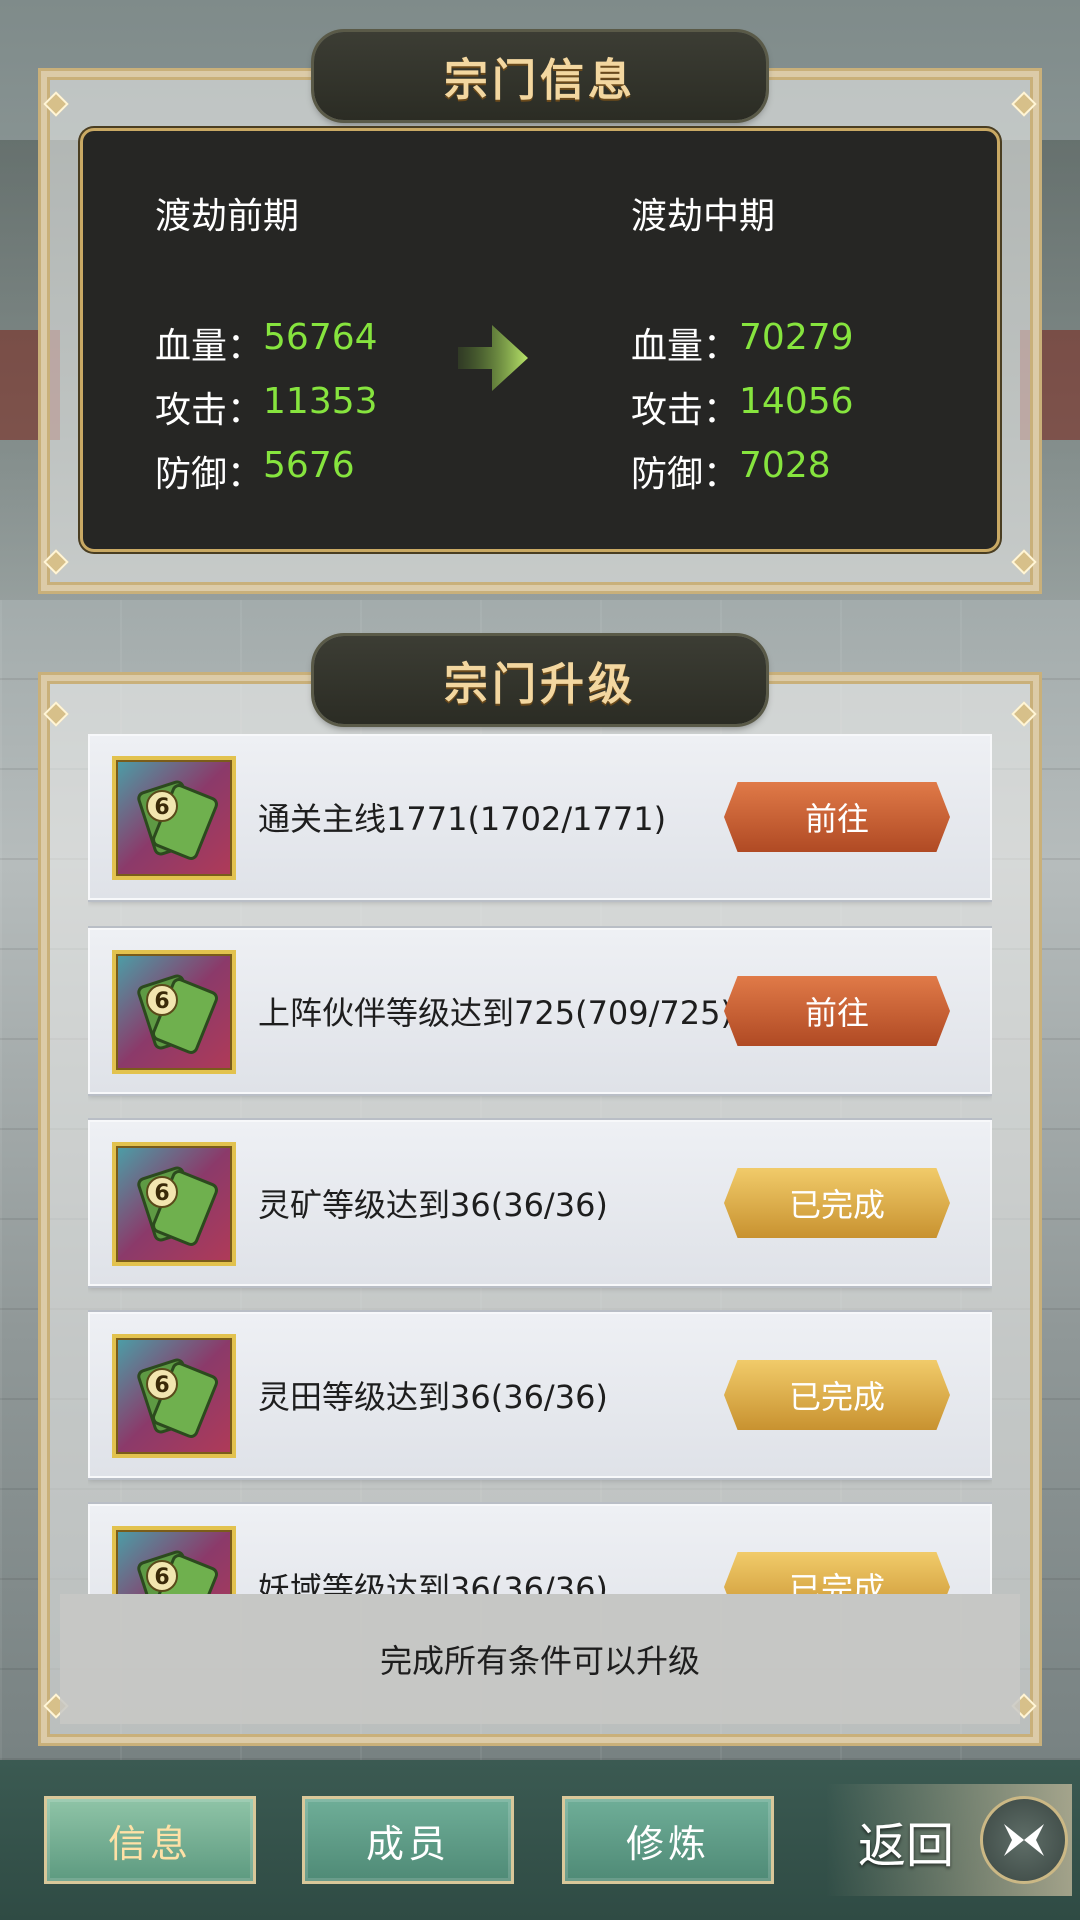 This screenshot has height=1920, width=1080. Describe the element at coordinates (796, 401) in the screenshot. I see `next-atk-value: 14056` at that location.